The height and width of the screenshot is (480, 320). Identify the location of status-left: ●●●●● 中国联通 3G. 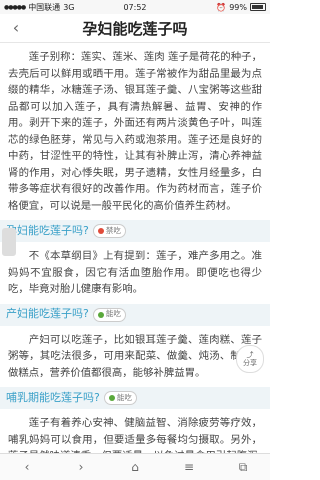
(47, 7).